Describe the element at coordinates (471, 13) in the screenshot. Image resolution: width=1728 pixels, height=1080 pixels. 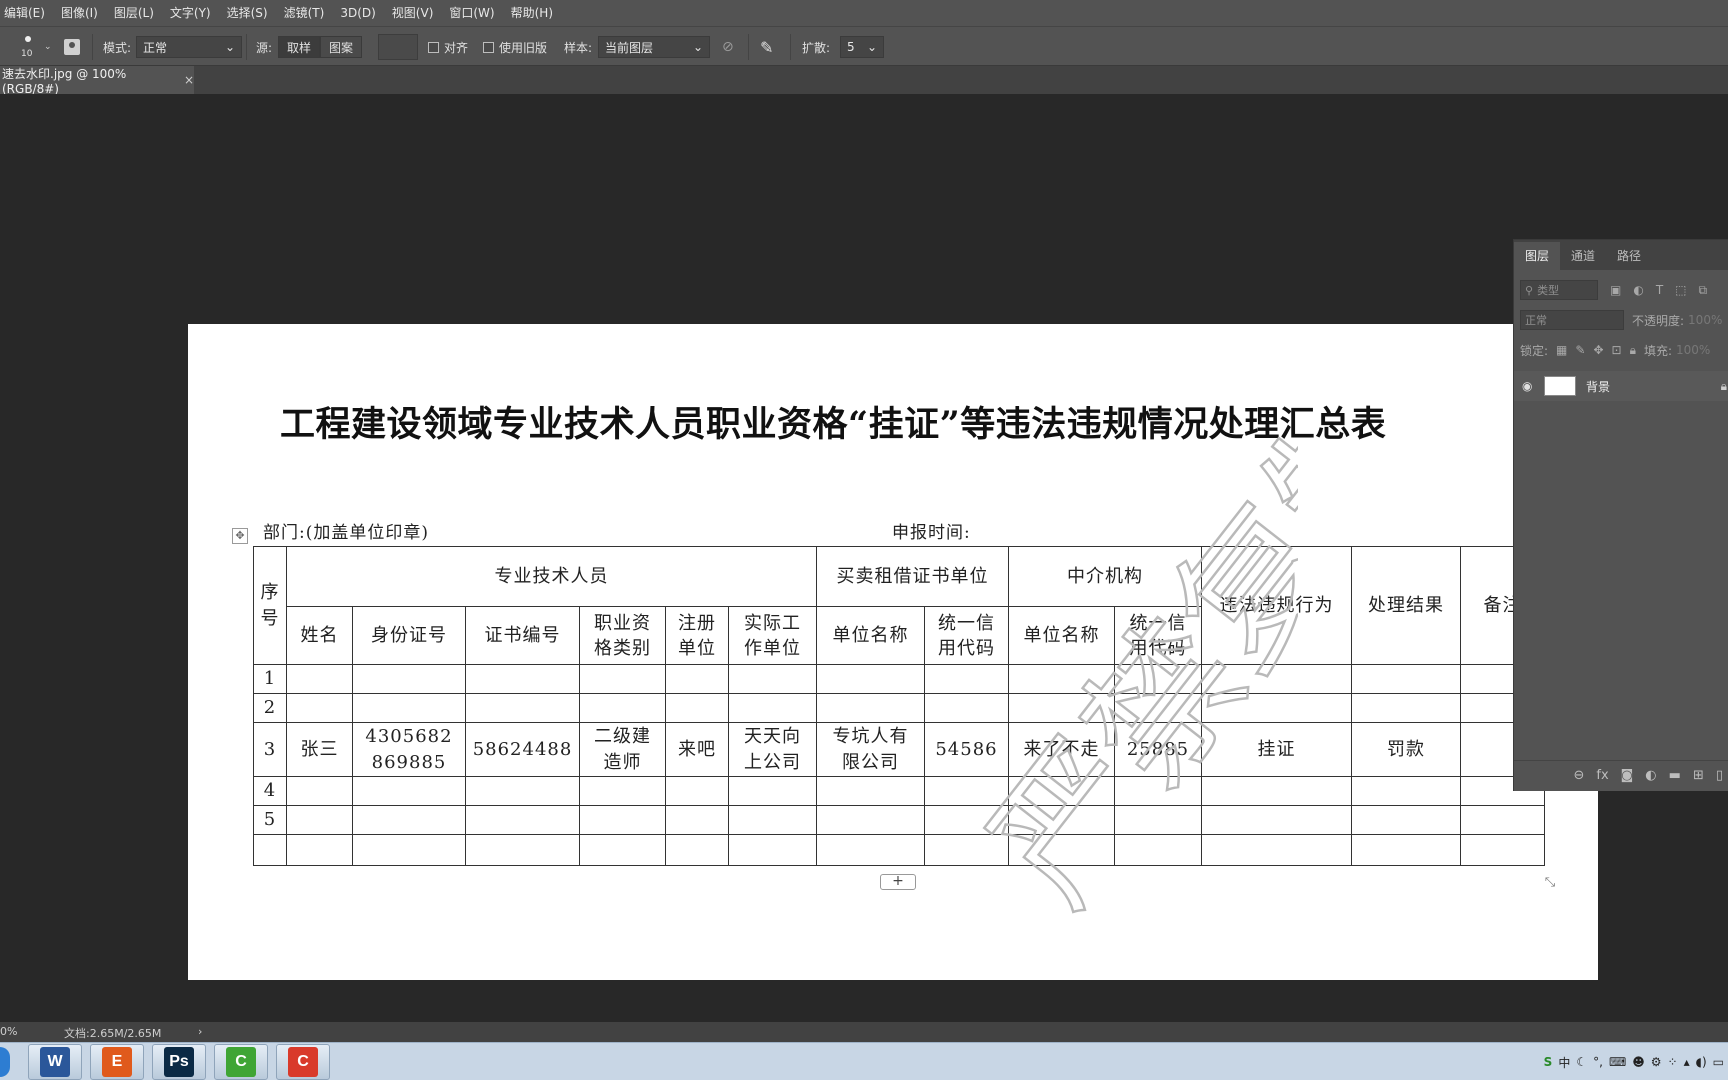
I see `menu-window: 窗口(W)` at that location.